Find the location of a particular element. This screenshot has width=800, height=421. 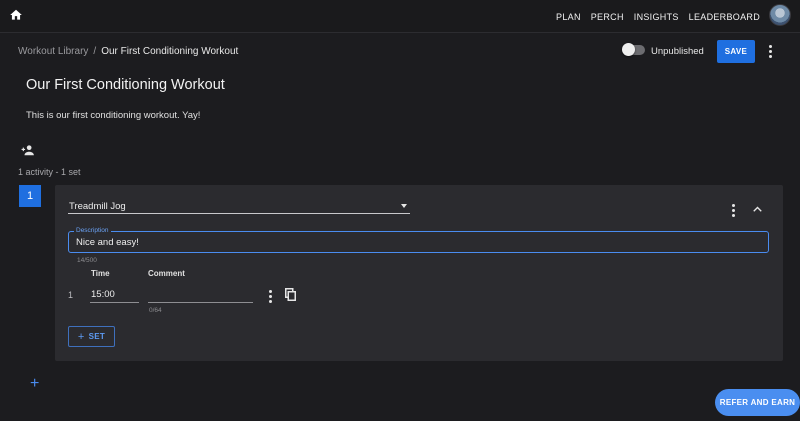

main-nav: PLAN PERCH INSIGHTS LEADERBOARD is located at coordinates (658, 16).